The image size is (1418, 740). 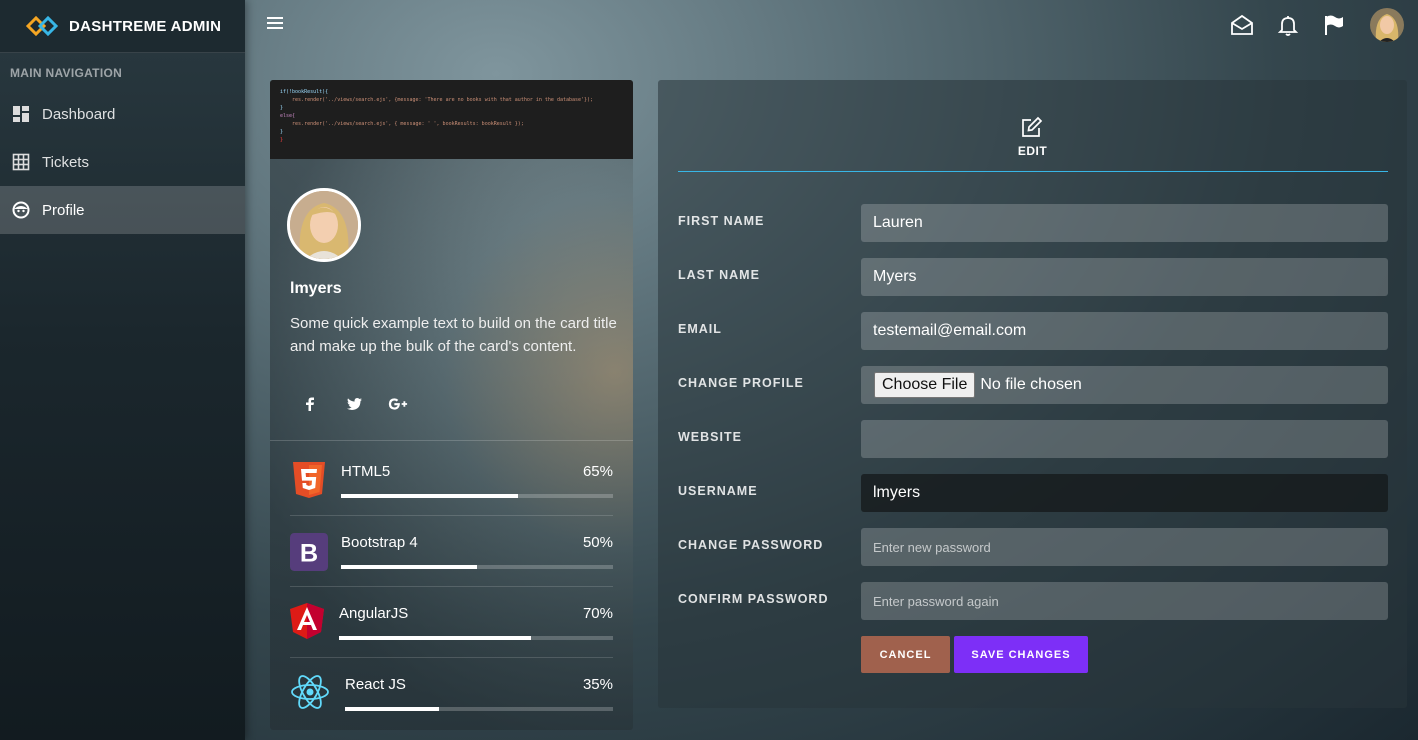 What do you see at coordinates (122, 114) in the screenshot?
I see `sidebar-item-dashboard: Dashboard` at bounding box center [122, 114].